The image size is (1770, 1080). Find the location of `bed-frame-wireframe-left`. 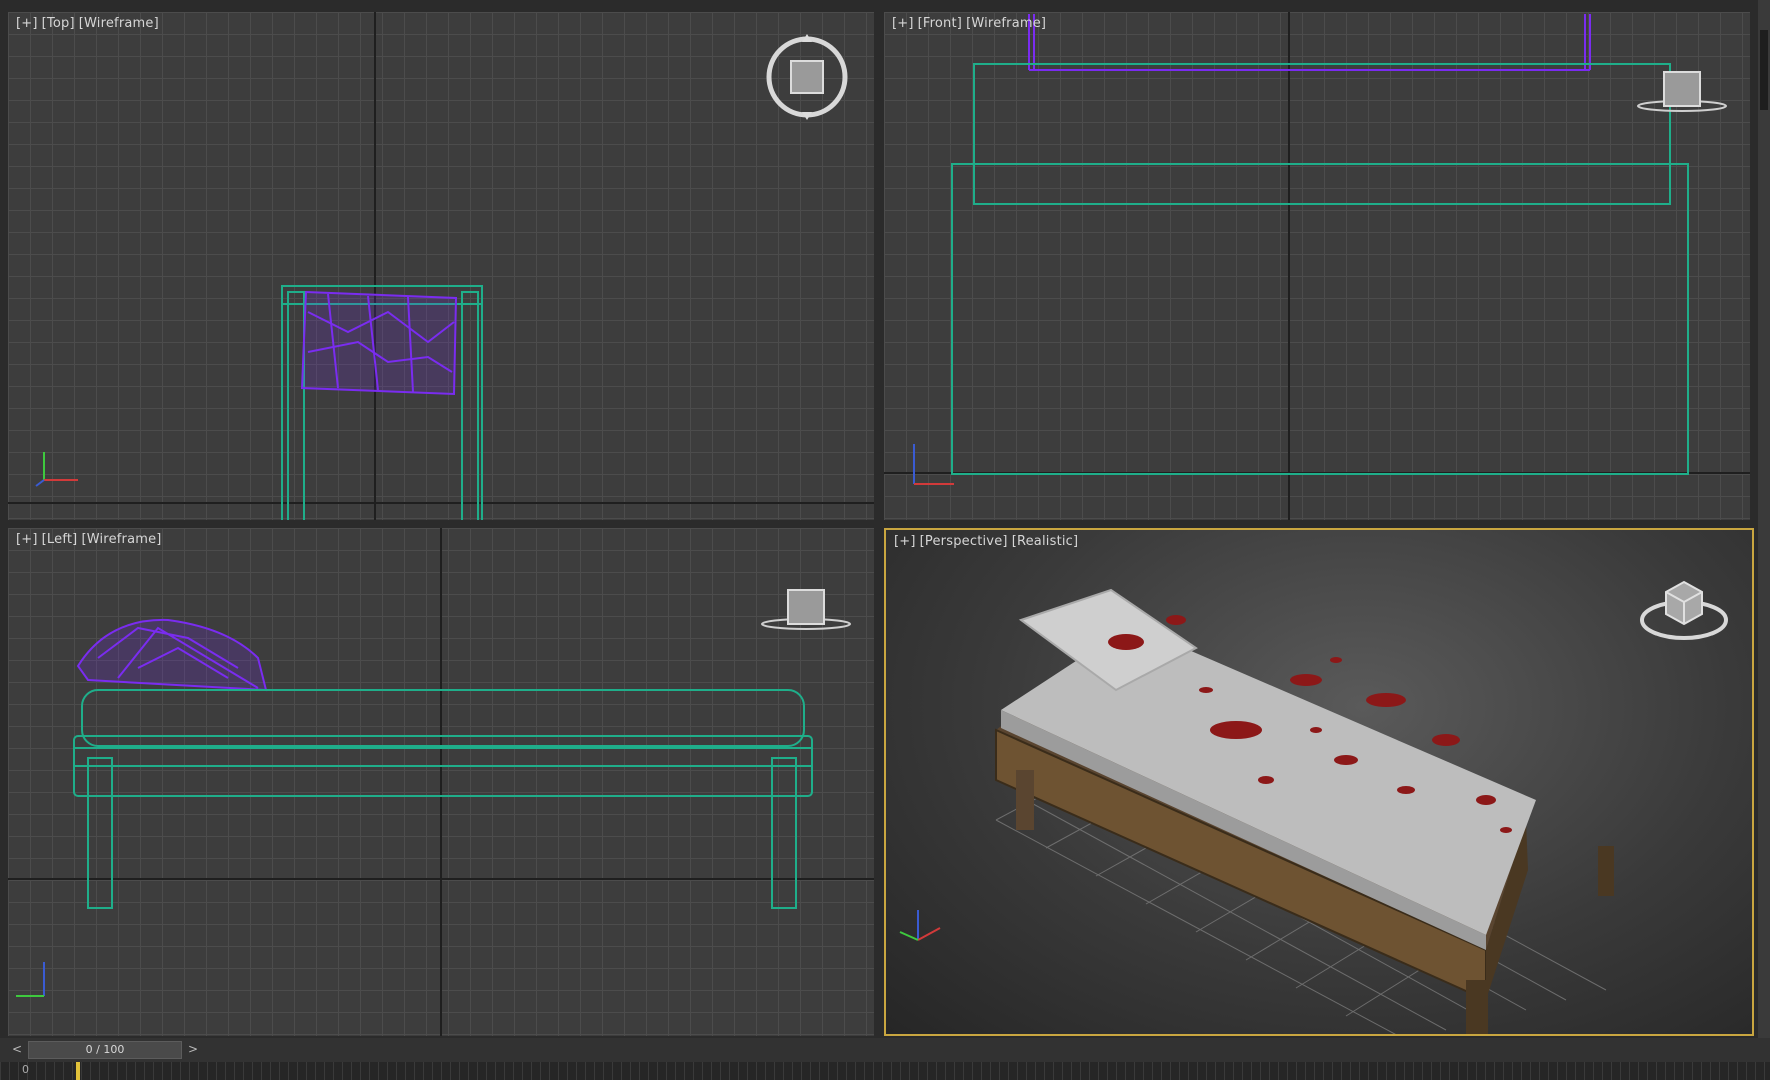

bed-frame-wireframe-left is located at coordinates (443, 799).